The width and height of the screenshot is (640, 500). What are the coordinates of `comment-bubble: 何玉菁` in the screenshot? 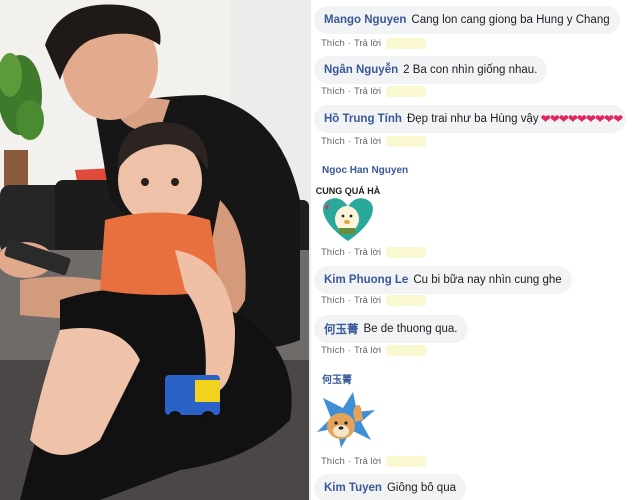 It's located at (339, 378).